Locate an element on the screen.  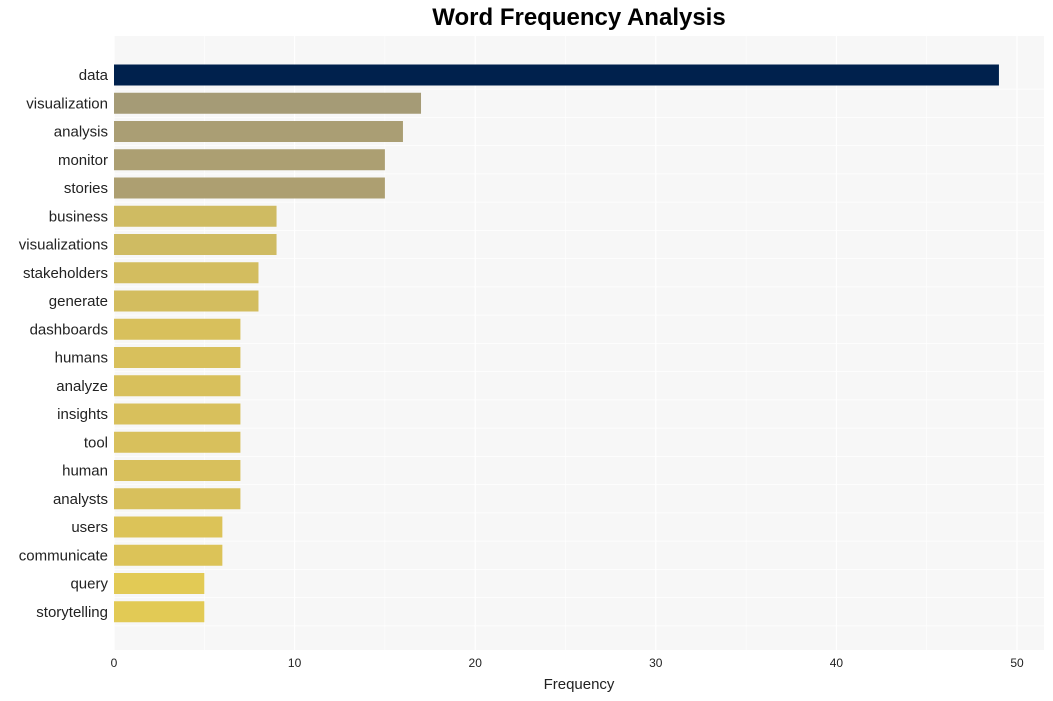
y-tick-label: visualization is located at coordinates (67, 103).